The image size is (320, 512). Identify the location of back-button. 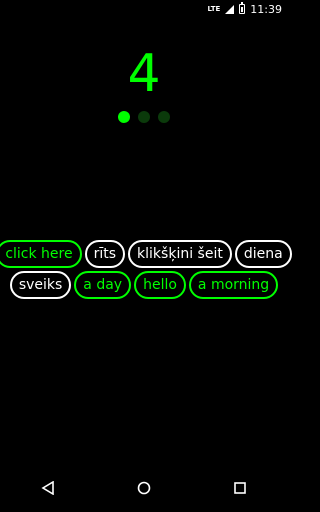
(48, 488).